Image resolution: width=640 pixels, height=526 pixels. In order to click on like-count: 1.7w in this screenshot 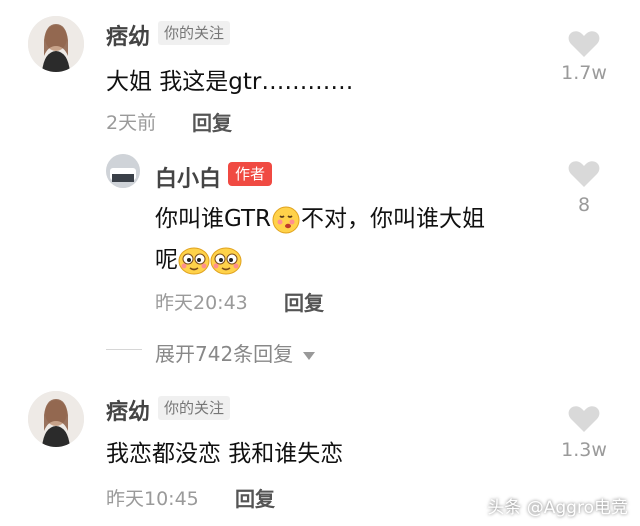, I will do `click(584, 73)`.